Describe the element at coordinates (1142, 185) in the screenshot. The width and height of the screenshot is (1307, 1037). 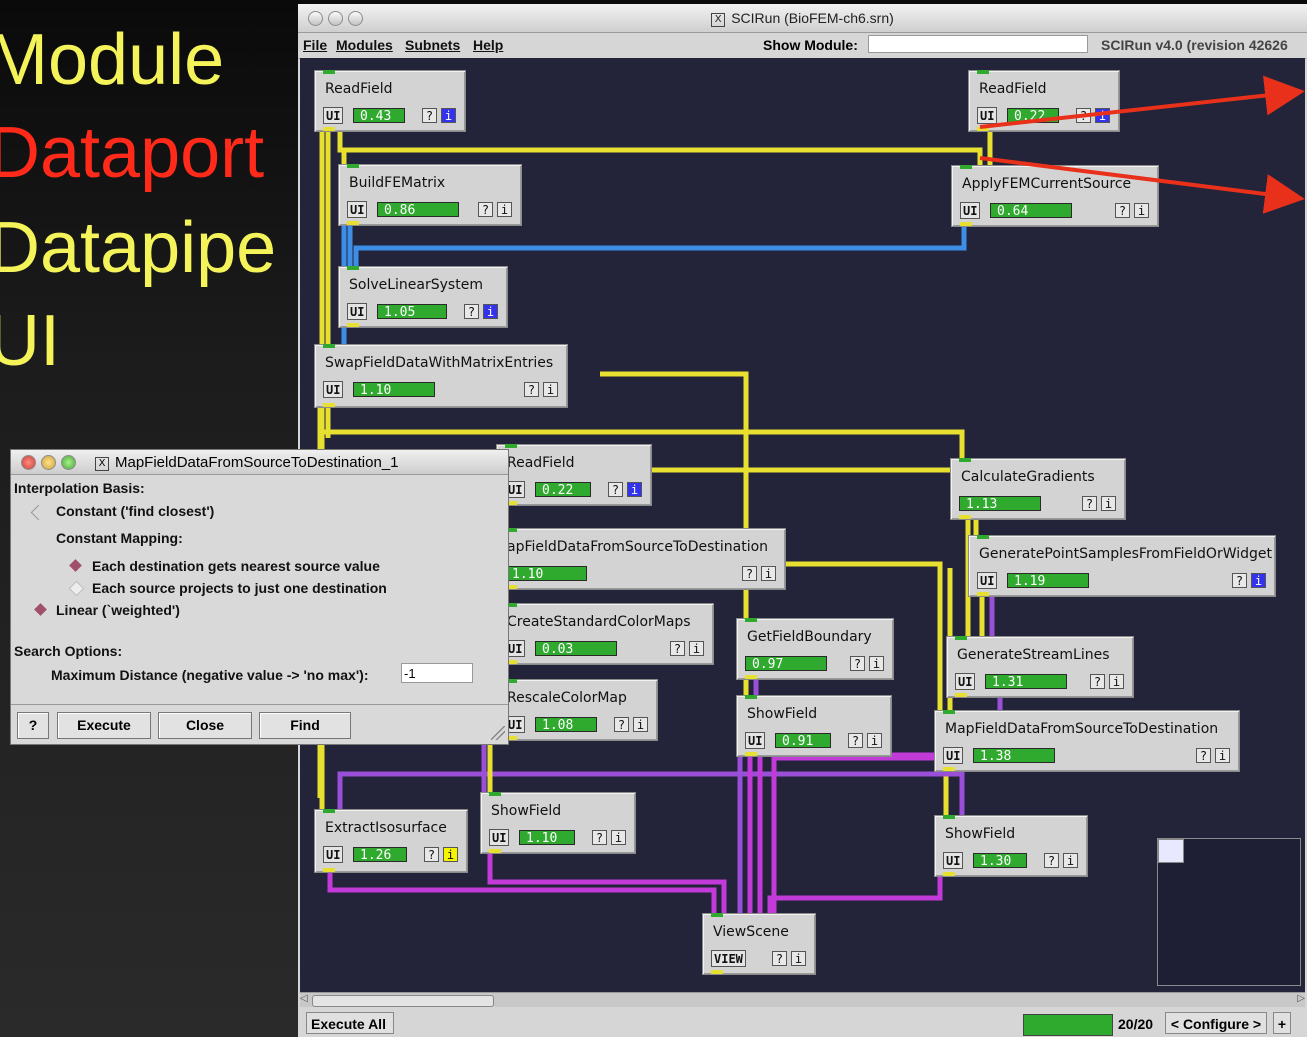
I see `arrow-to-input-port` at that location.